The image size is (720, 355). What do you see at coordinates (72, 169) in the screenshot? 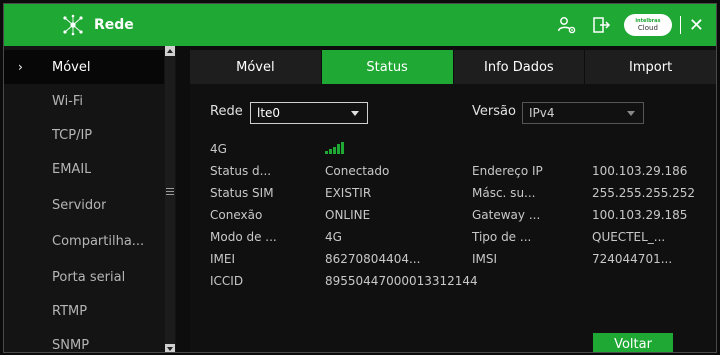
I see `sidebar-item-label: EMAIL` at bounding box center [72, 169].